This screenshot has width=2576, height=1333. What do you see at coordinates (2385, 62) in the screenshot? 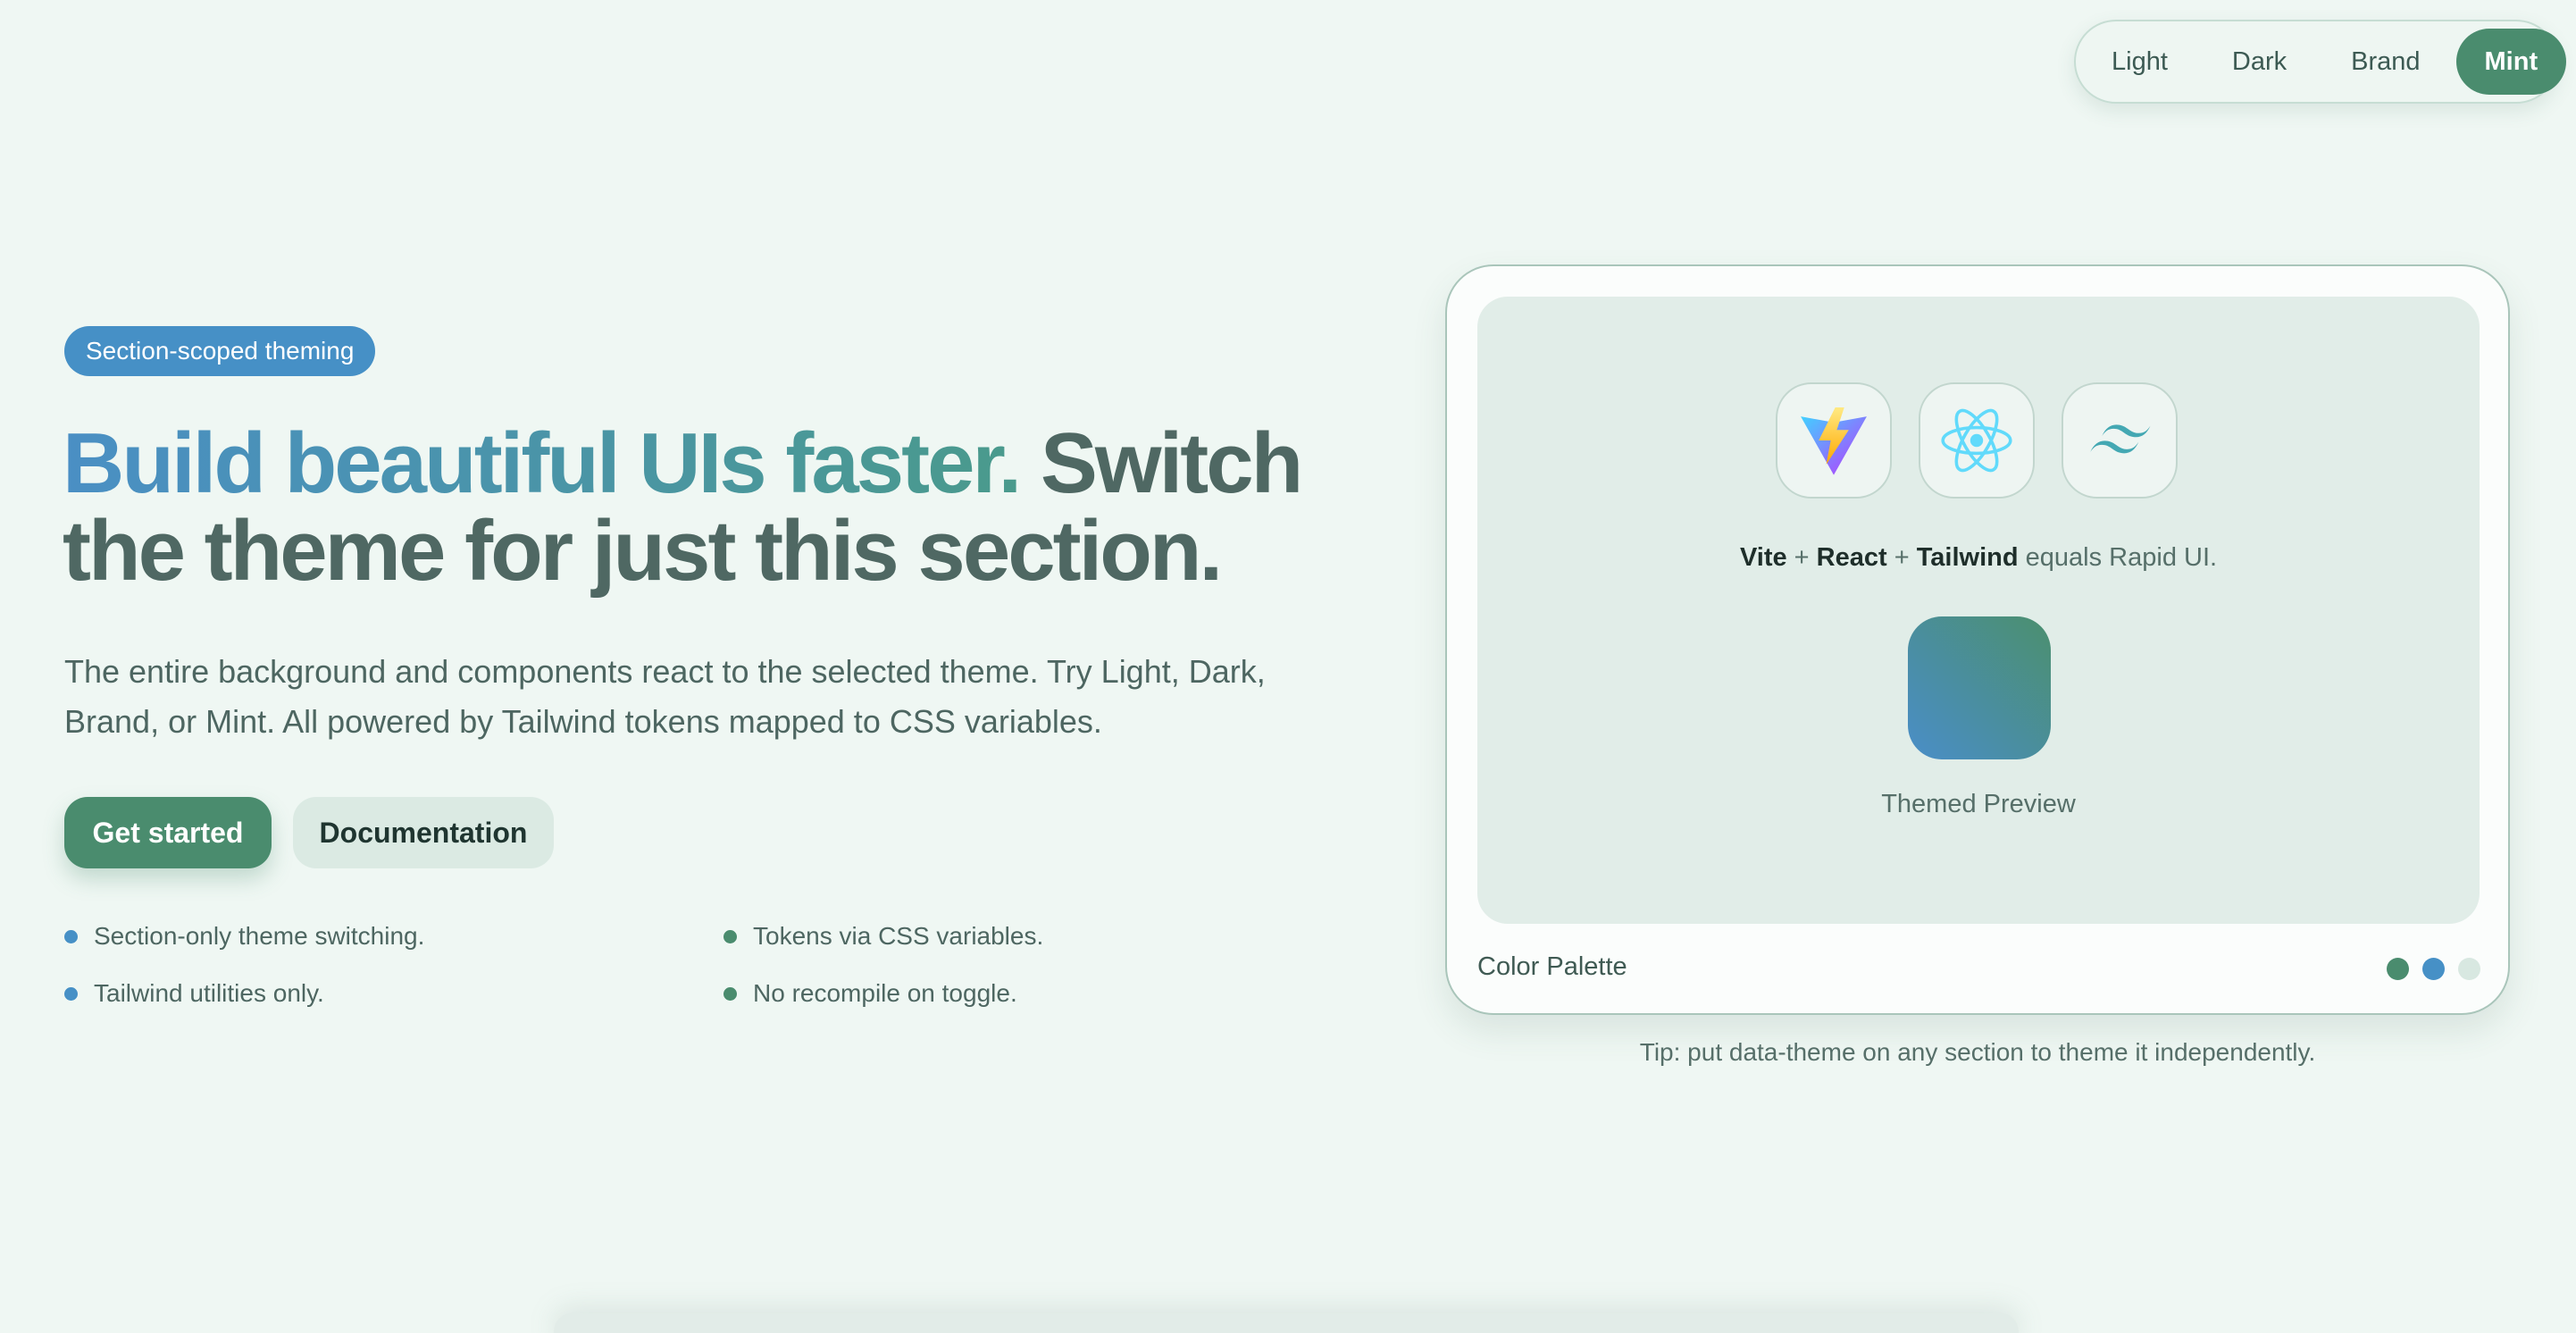
I see `theme-option-brand: Brand` at bounding box center [2385, 62].